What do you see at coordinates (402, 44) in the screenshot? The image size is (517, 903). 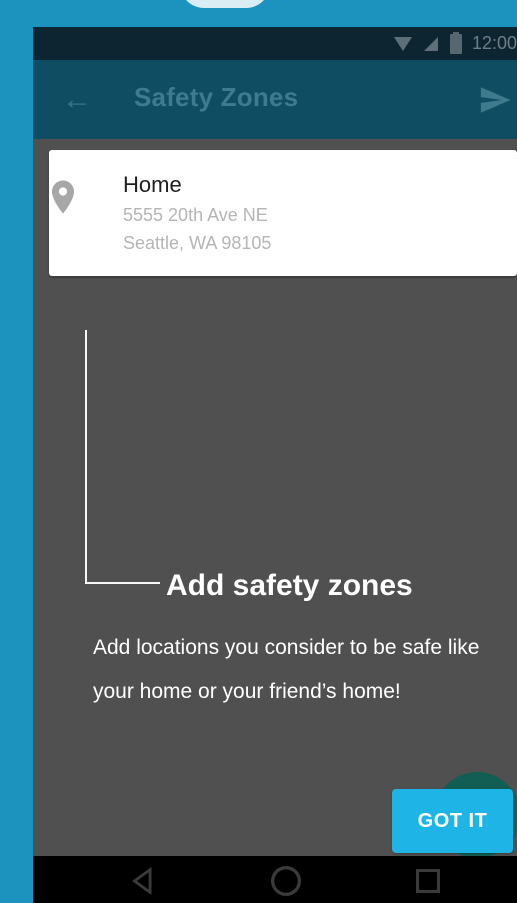 I see `wifi-icon` at bounding box center [402, 44].